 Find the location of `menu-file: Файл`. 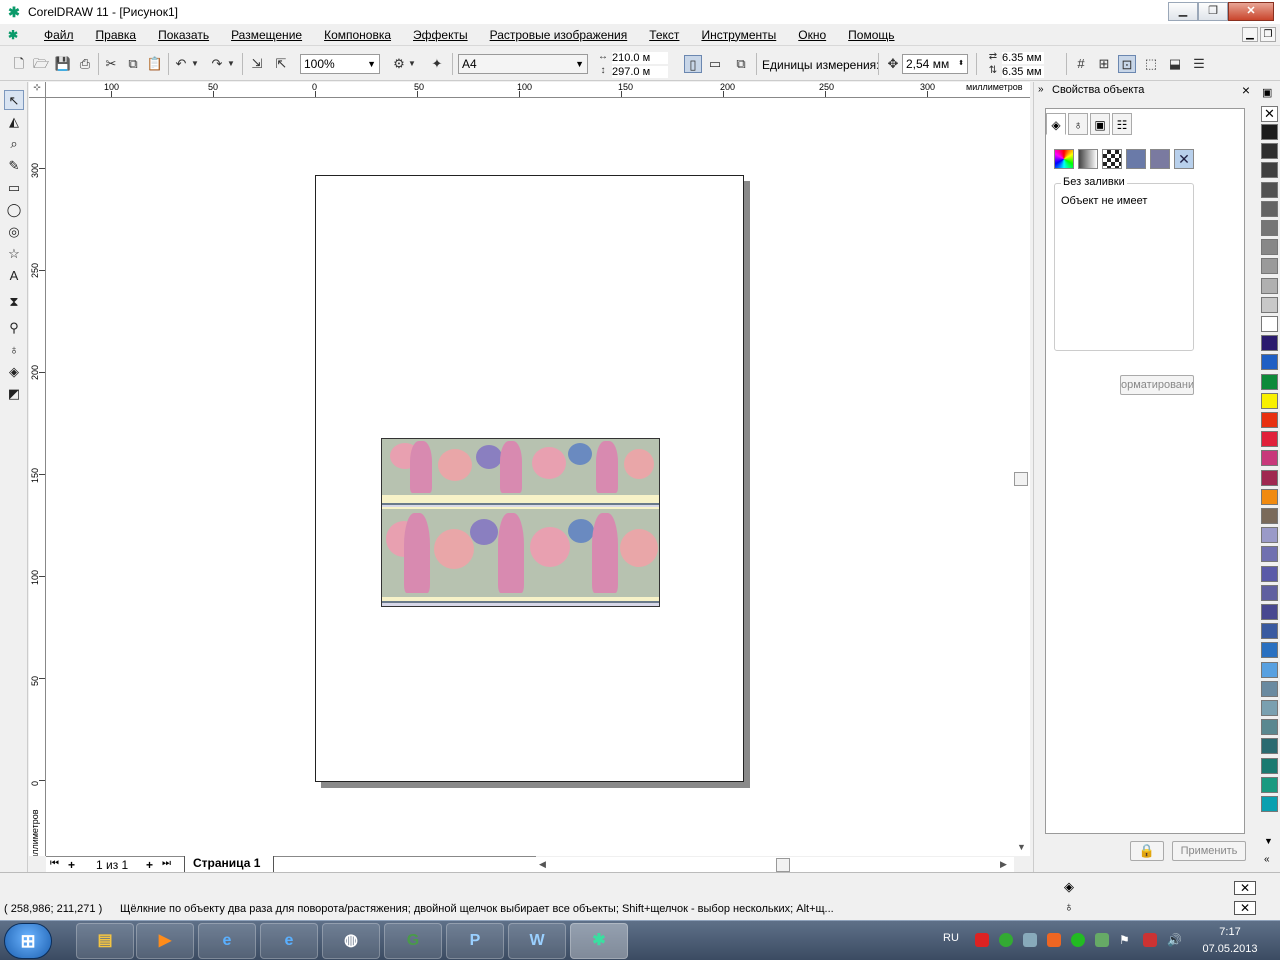

menu-file: Файл is located at coordinates (59, 35).